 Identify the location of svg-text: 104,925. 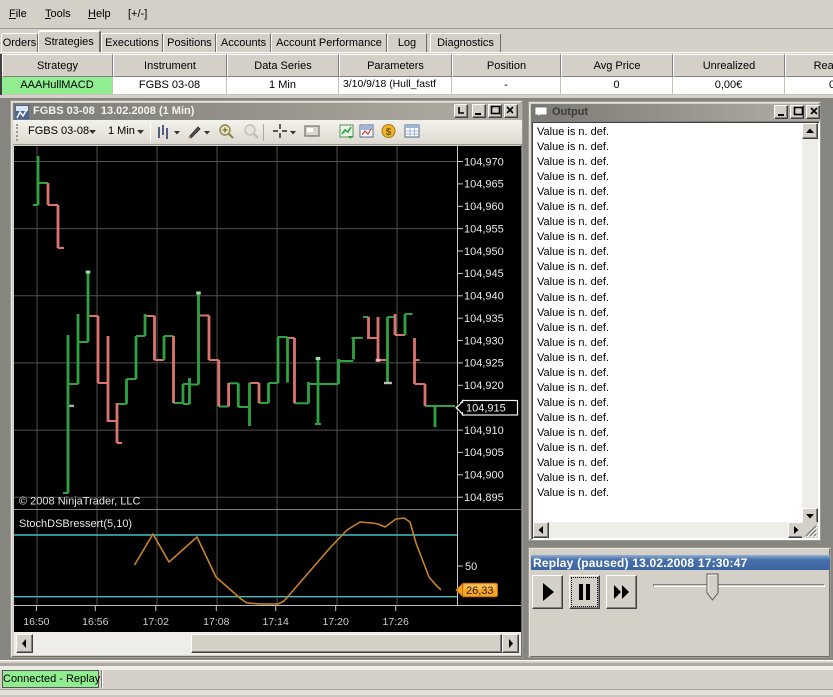
(484, 364).